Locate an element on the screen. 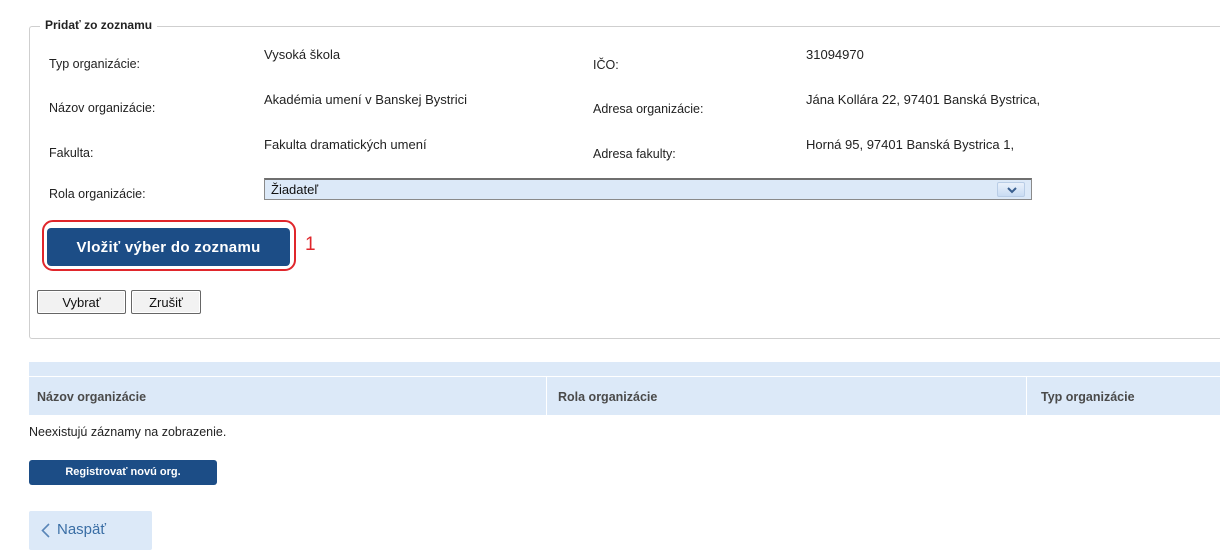 This screenshot has height=556, width=1220. ico-label: IČO: is located at coordinates (606, 65).